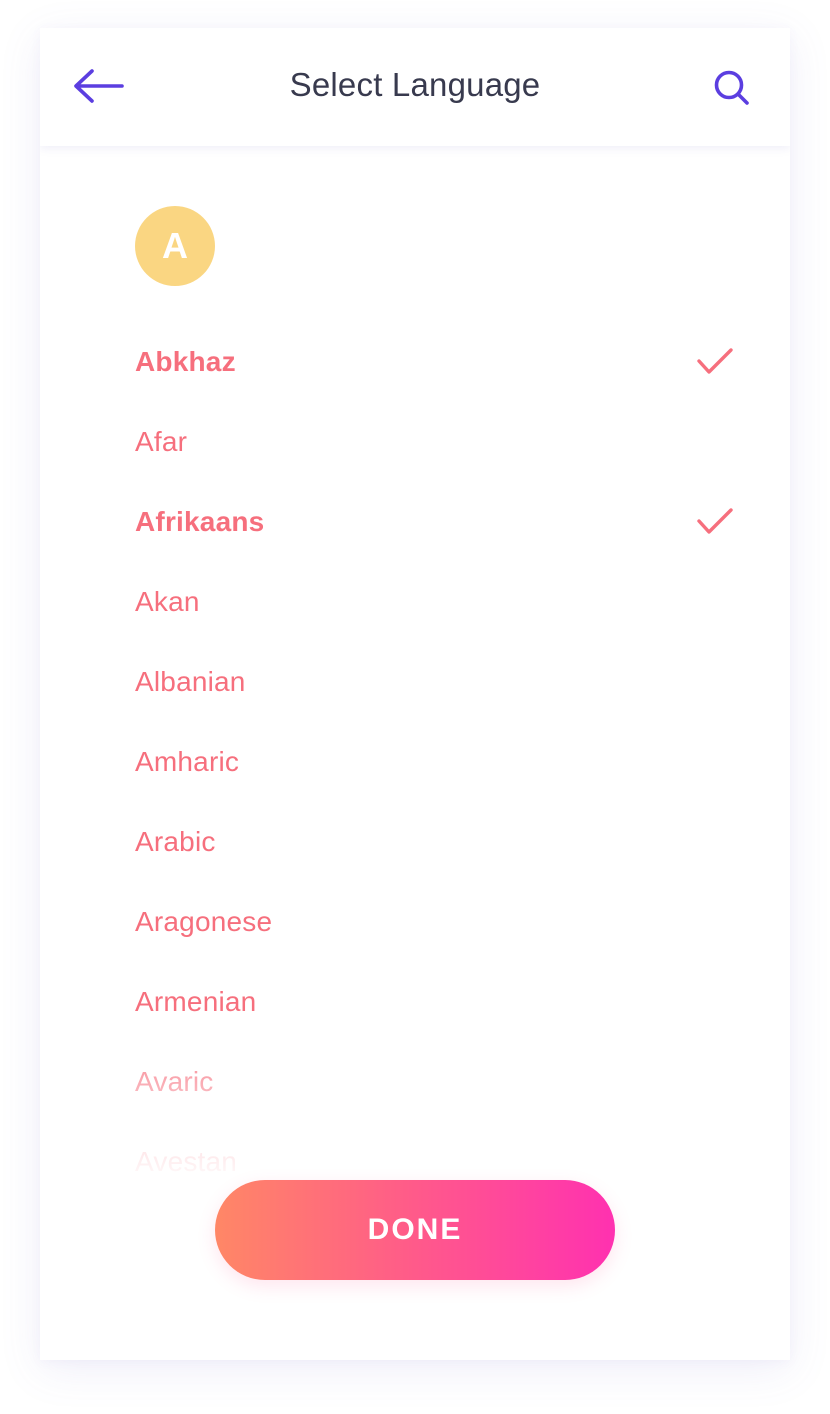  What do you see at coordinates (415, 522) in the screenshot?
I see `language-item: Afrikaans` at bounding box center [415, 522].